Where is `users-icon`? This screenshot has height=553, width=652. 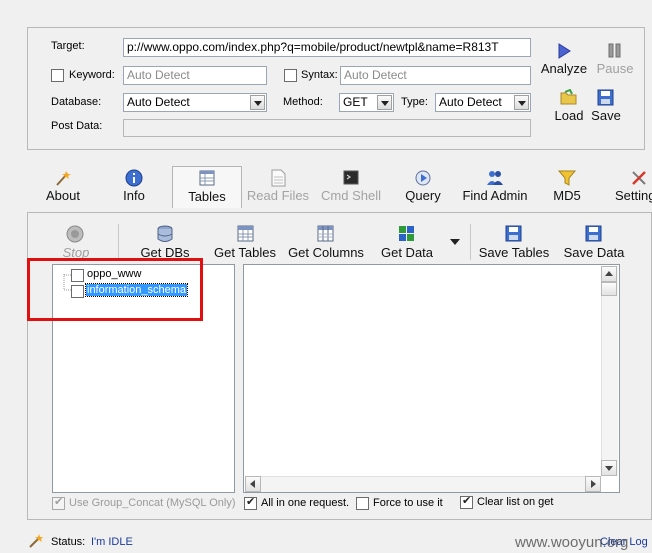 users-icon is located at coordinates (495, 178).